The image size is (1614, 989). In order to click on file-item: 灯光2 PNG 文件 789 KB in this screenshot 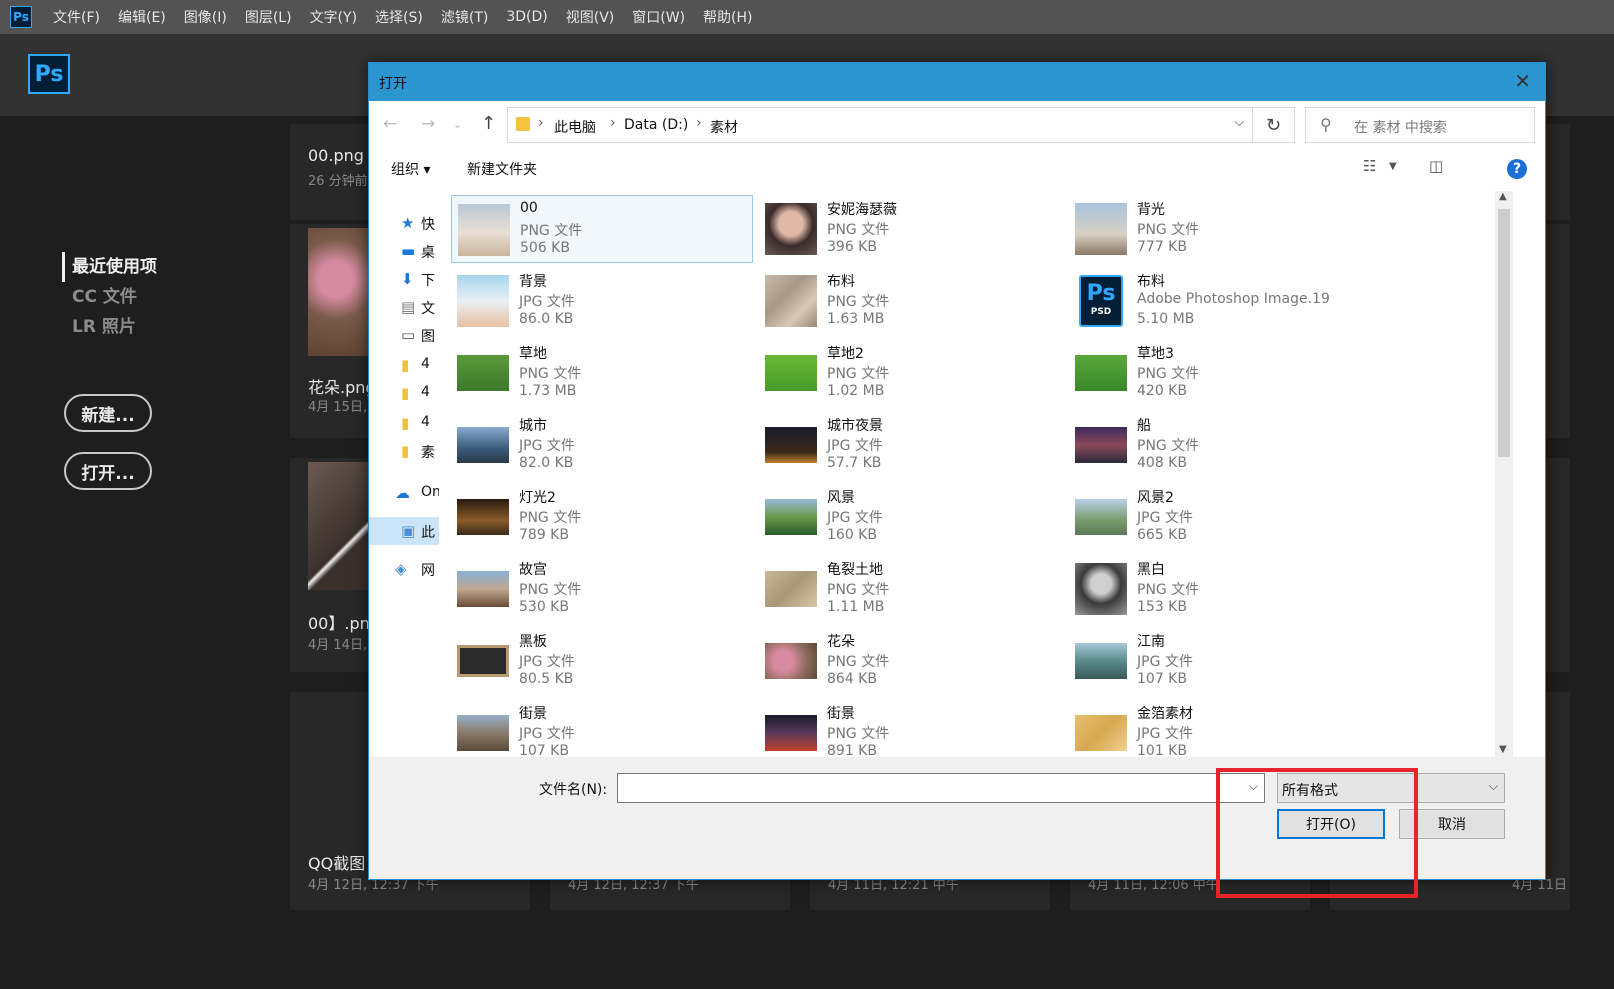, I will do `click(602, 517)`.